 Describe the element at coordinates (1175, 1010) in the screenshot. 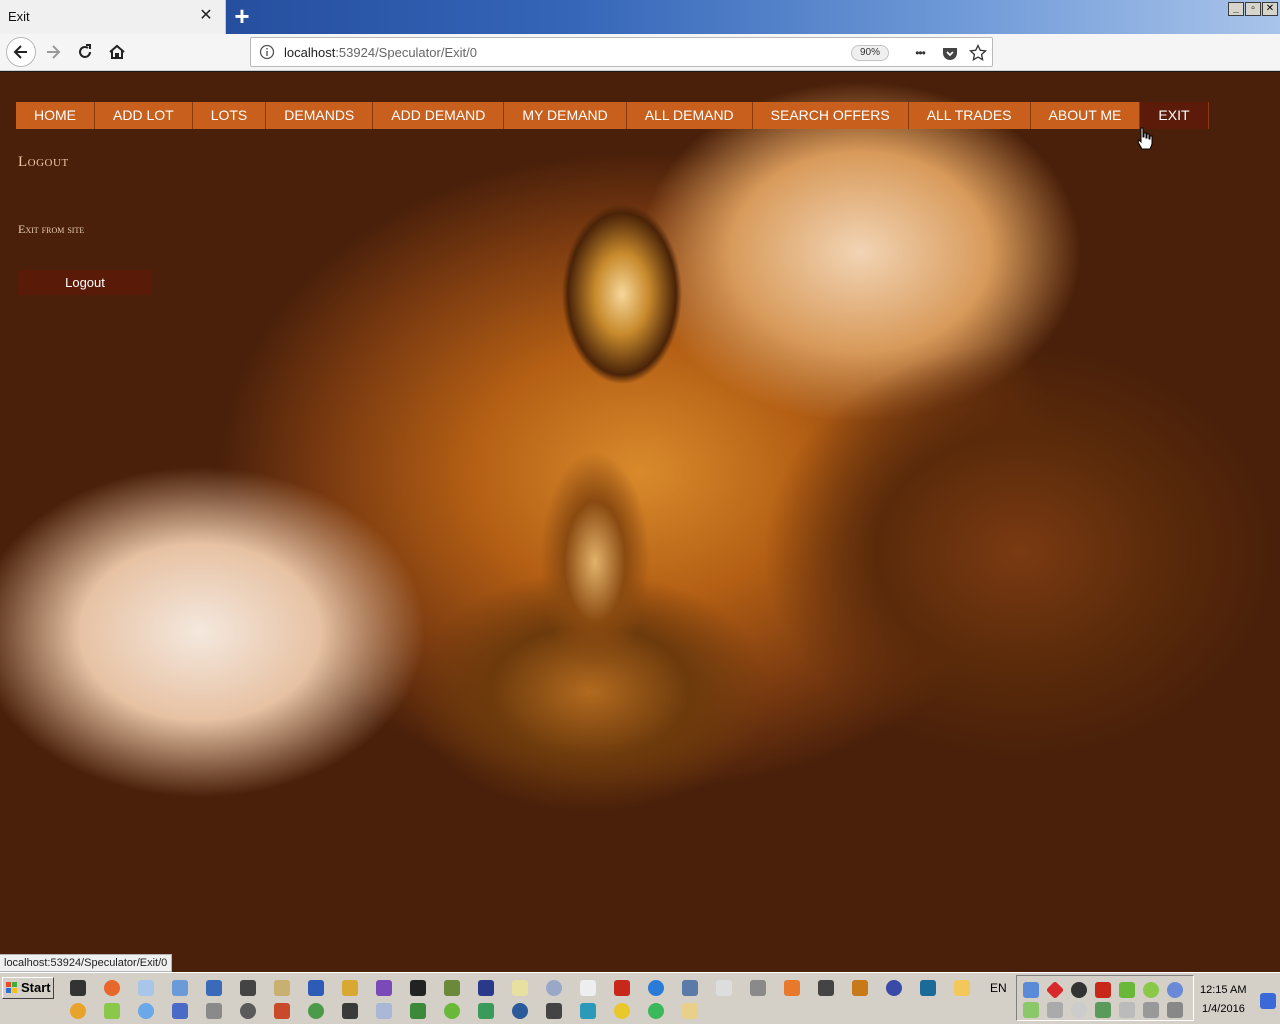

I see `display-icon` at that location.